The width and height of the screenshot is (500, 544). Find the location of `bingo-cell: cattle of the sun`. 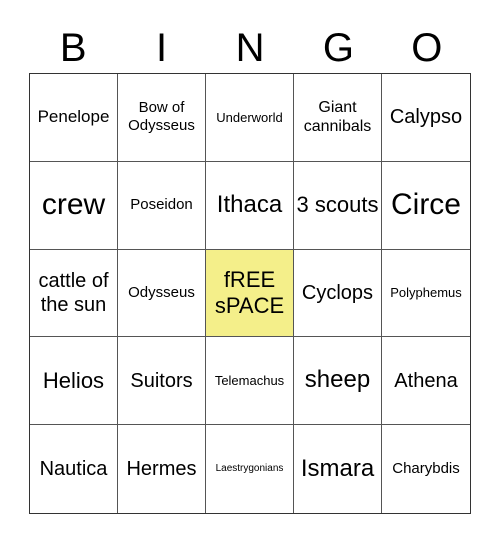

bingo-cell: cattle of the sun is located at coordinates (74, 293).